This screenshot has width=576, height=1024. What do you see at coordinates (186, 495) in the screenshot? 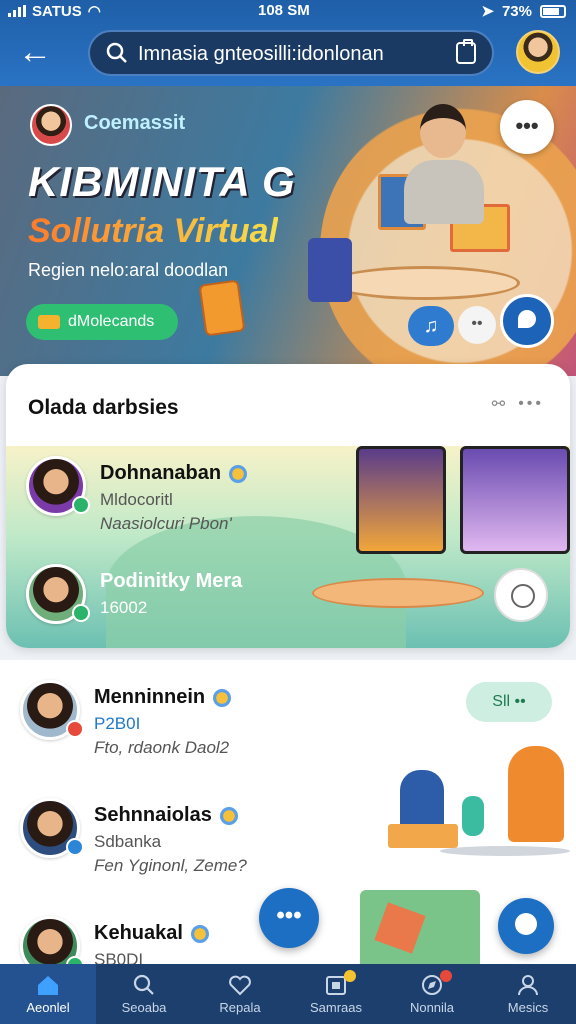
I see `list-item: Dohnanaban Mldocoritl Naasiolcuri Pbon'` at bounding box center [186, 495].